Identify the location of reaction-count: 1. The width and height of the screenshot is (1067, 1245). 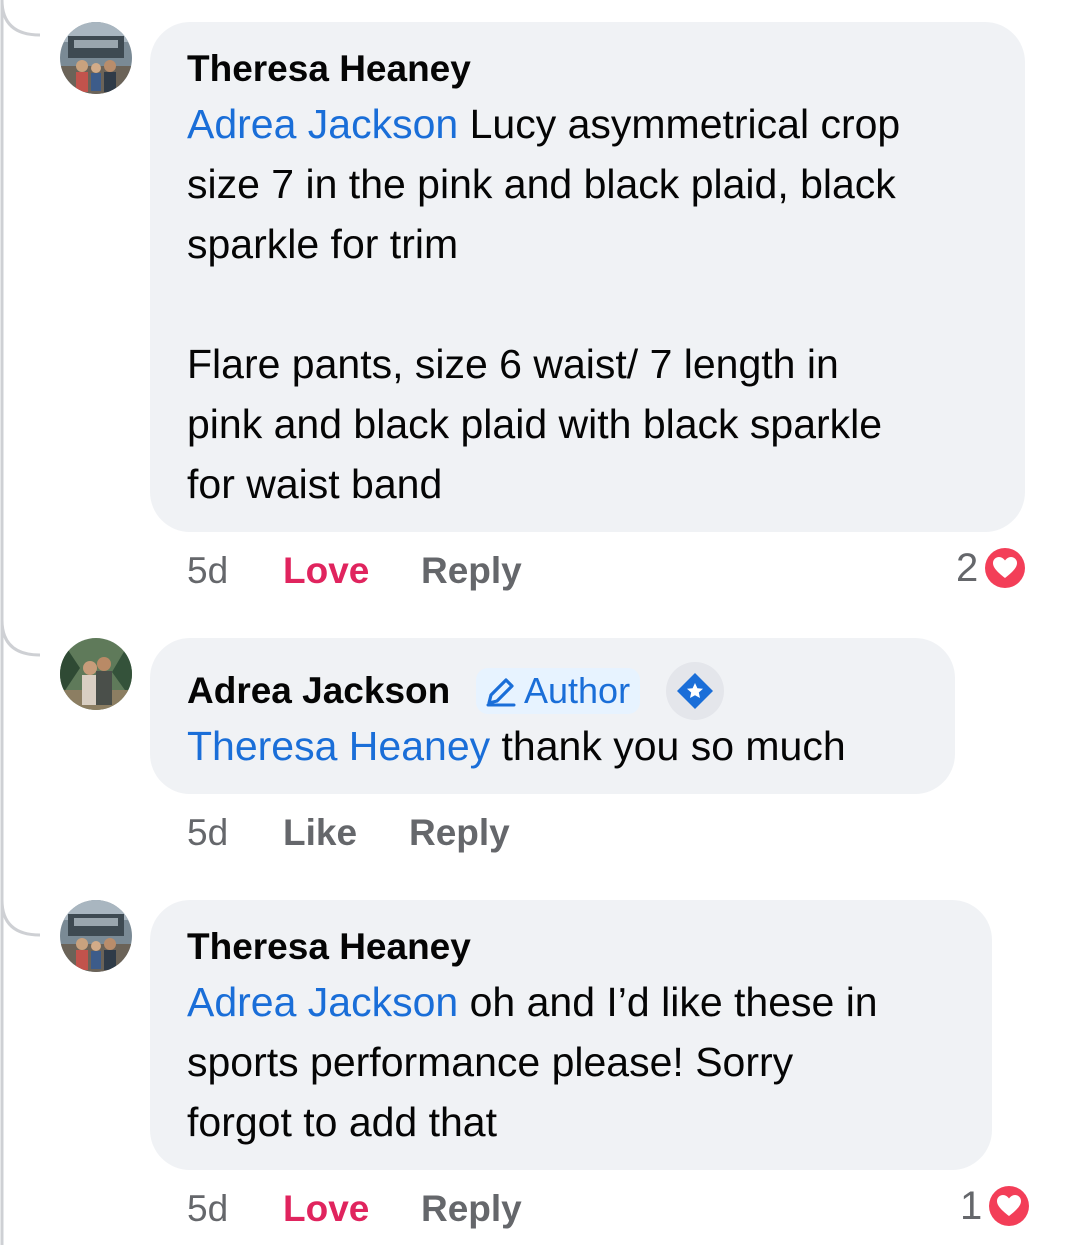
(971, 1205).